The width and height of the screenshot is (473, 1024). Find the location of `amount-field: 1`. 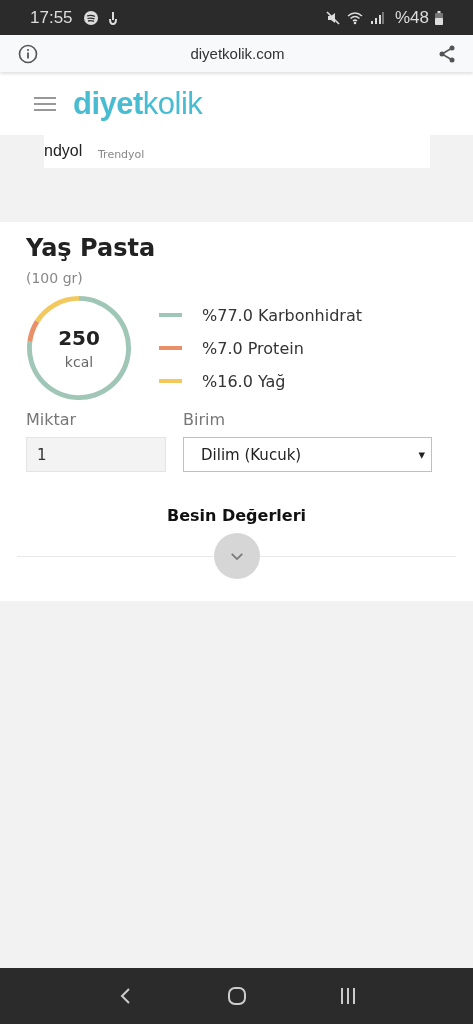

amount-field: 1 is located at coordinates (96, 454).